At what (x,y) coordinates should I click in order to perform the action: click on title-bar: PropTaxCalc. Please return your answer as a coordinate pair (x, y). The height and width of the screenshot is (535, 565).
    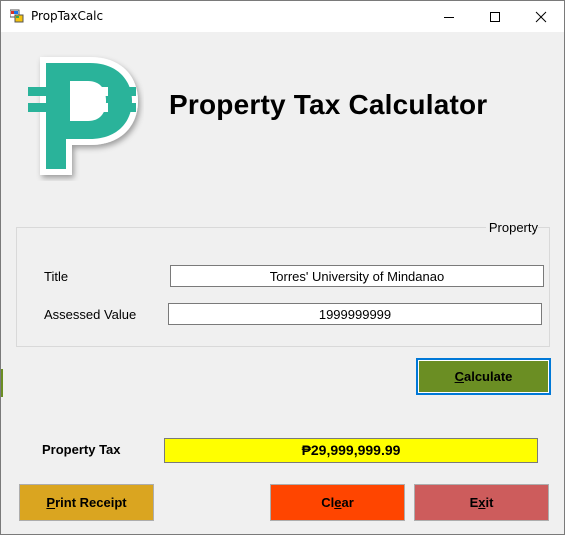
    Looking at the image, I should click on (282, 16).